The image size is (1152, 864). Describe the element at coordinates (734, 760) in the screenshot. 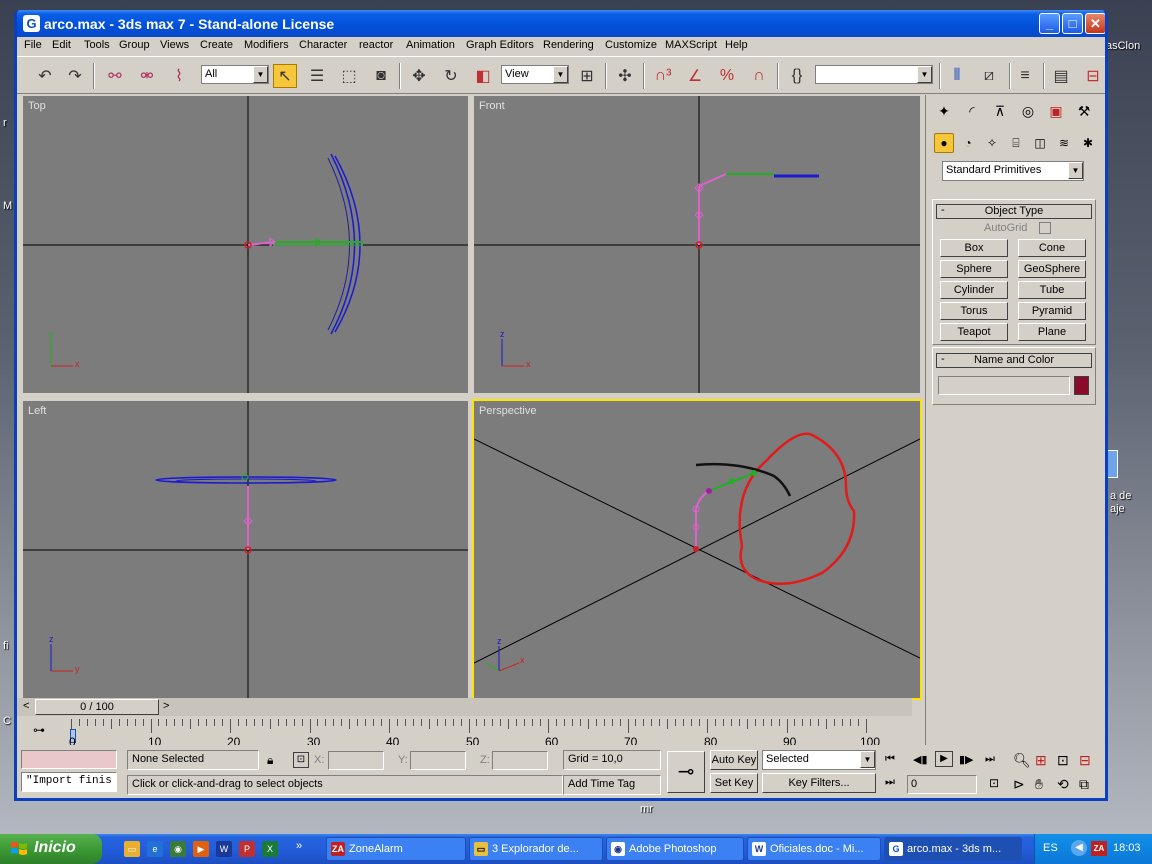

I see `auto-key-button: Auto Key` at that location.